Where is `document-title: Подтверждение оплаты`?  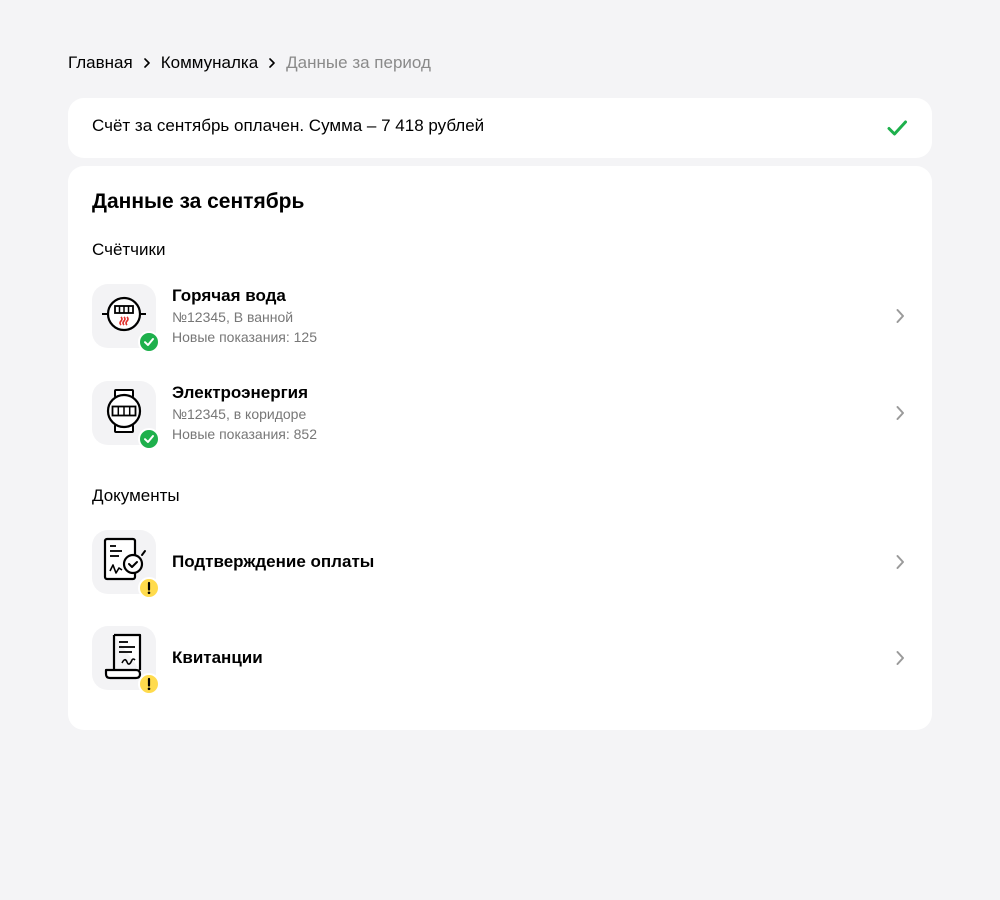
document-title: Подтверждение оплаты is located at coordinates (273, 561).